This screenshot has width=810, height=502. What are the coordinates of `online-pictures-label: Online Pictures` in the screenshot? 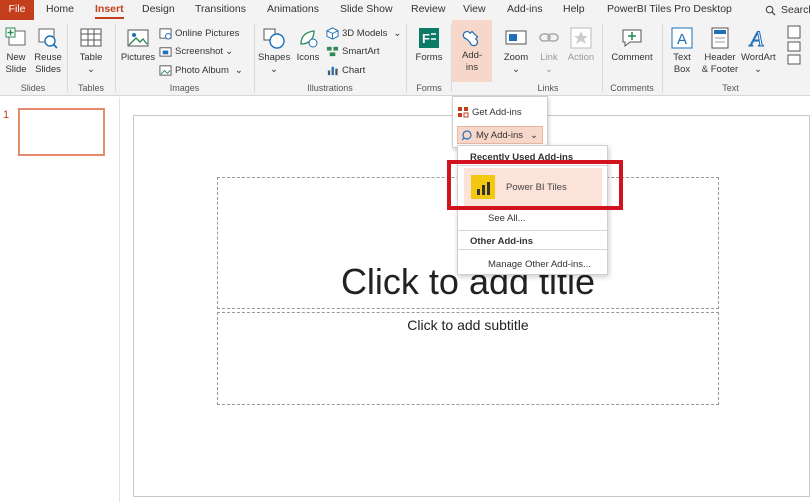 It's located at (207, 33).